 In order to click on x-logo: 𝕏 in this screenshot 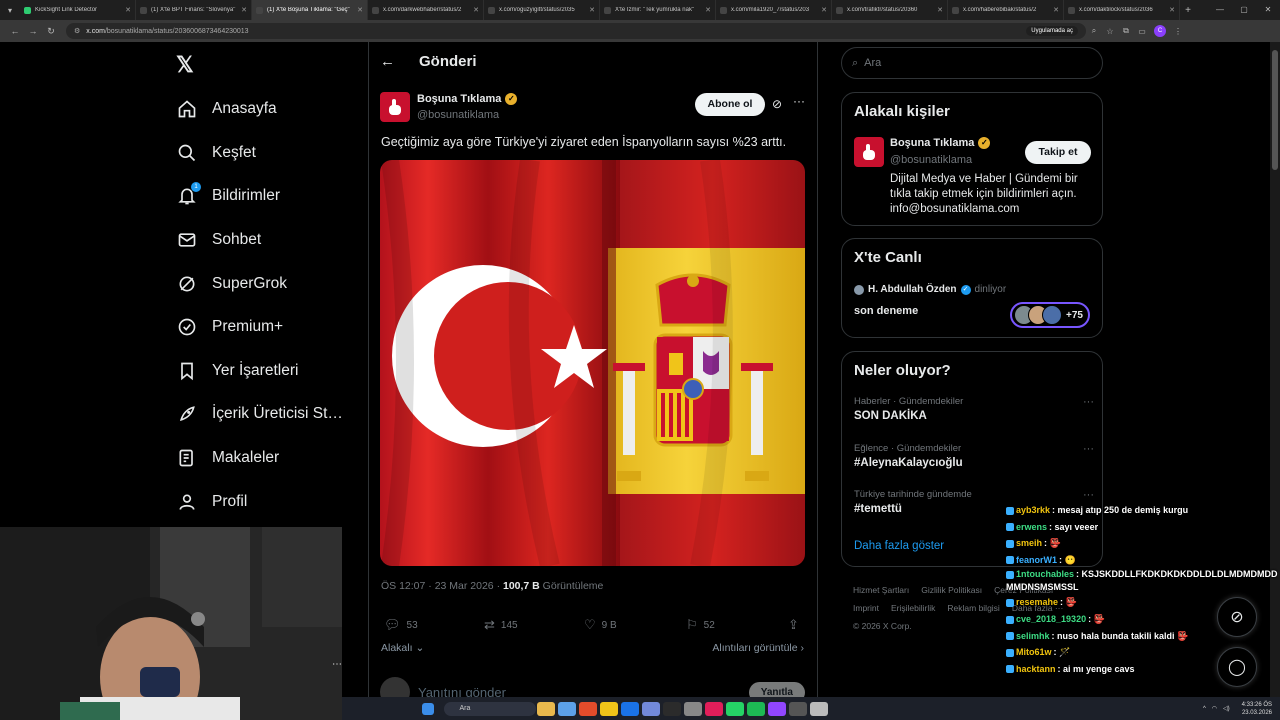, I will do `click(185, 65)`.